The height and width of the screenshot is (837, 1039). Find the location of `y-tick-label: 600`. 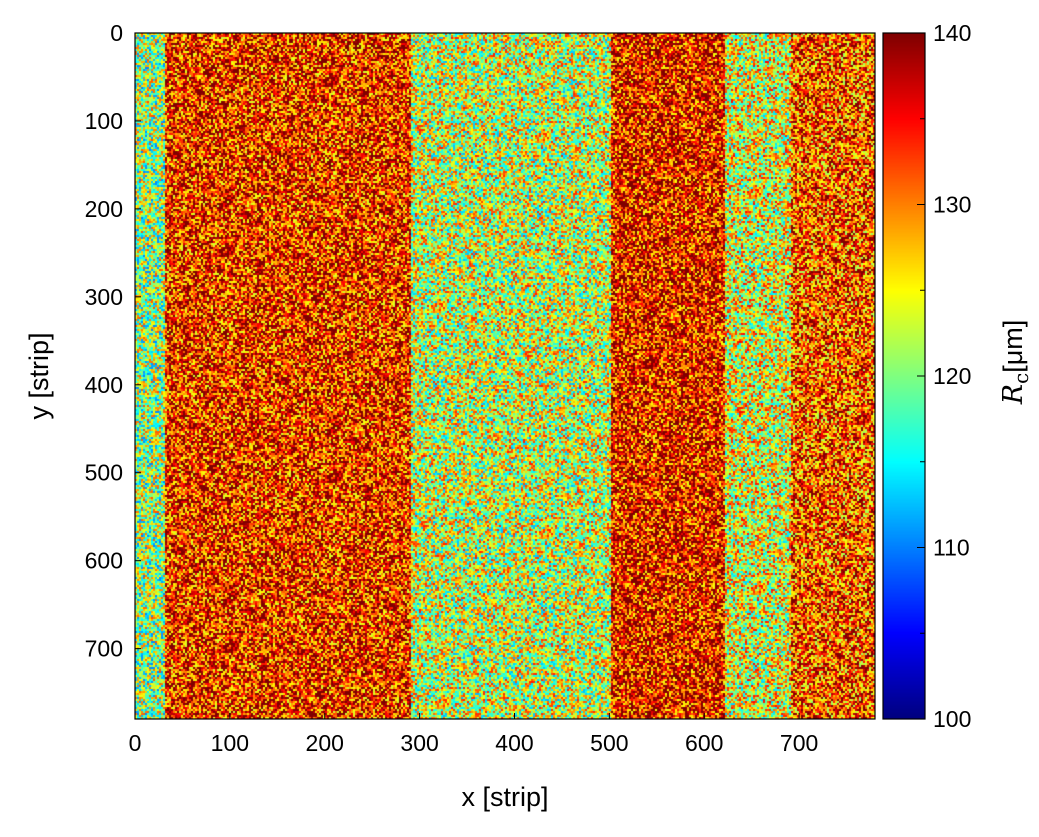

y-tick-label: 600 is located at coordinates (104, 561).